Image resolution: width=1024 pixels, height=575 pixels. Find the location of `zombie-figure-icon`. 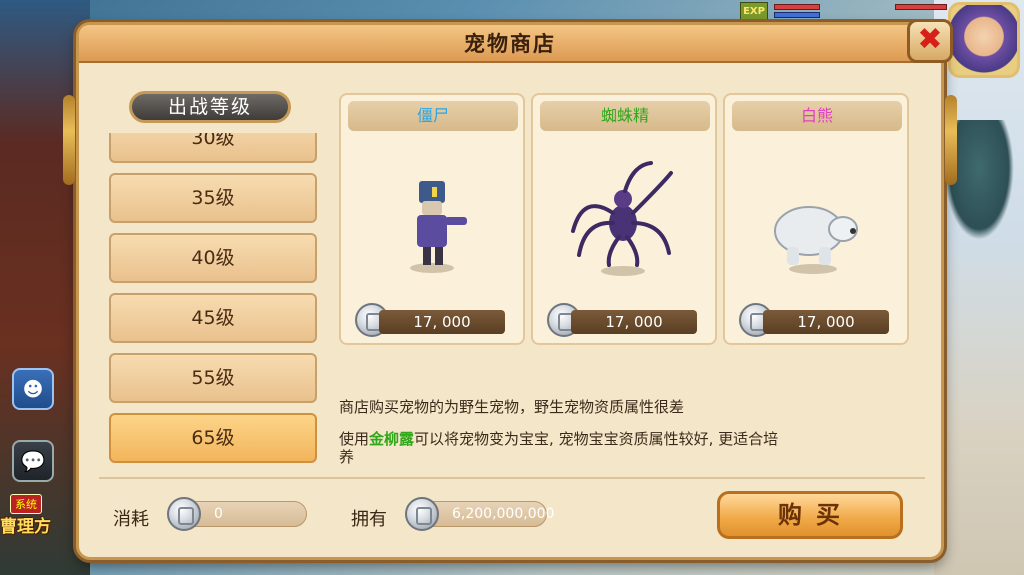

zombie-figure-icon is located at coordinates (438, 227).